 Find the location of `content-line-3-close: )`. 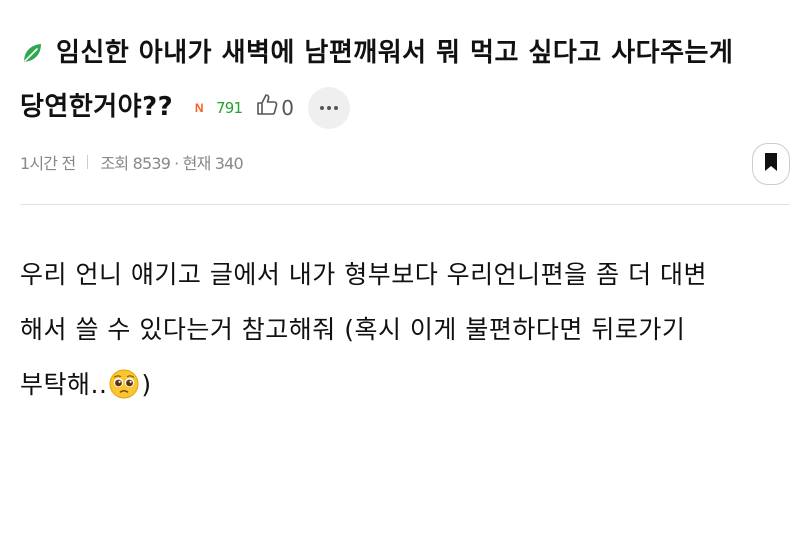

content-line-3-close: ) is located at coordinates (146, 384).